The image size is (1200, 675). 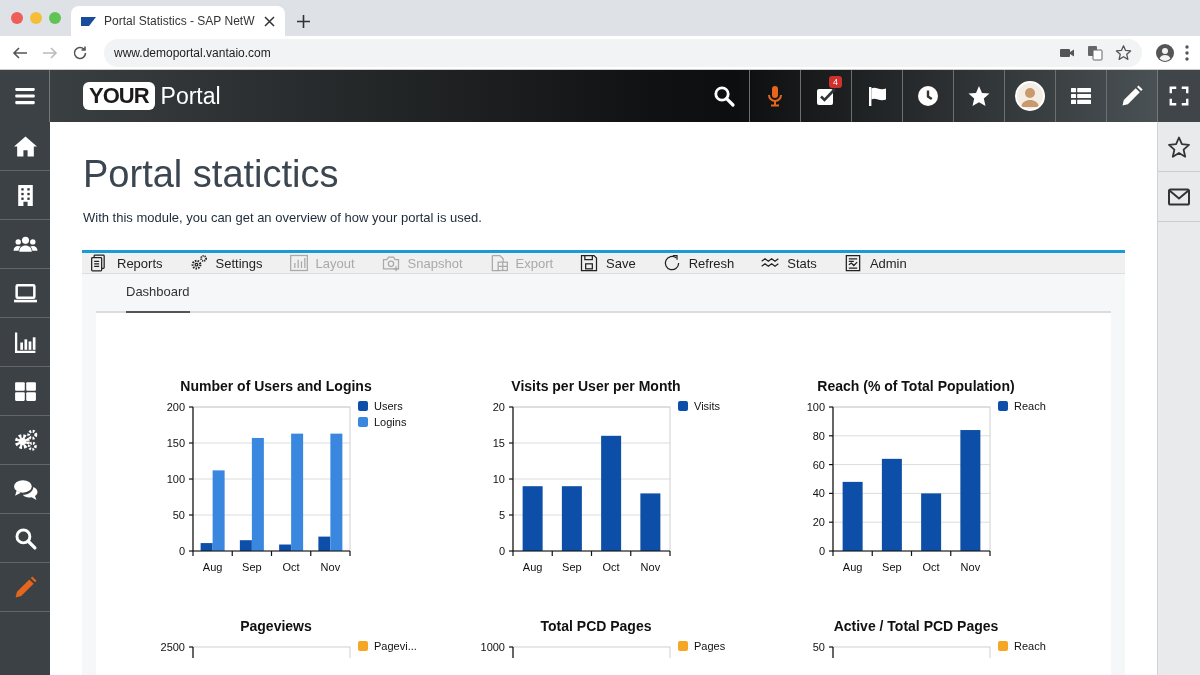 I want to click on search-icon, so click(x=723, y=96).